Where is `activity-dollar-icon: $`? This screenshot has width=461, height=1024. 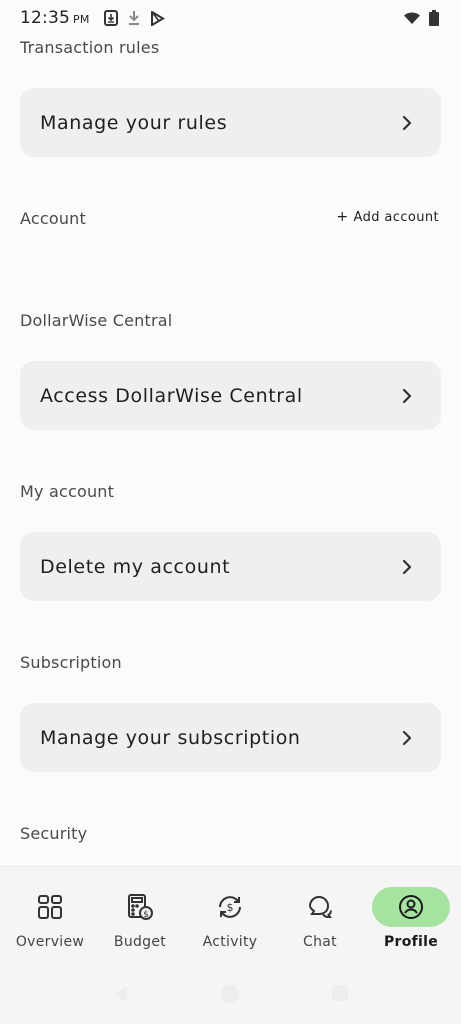
activity-dollar-icon: $ is located at coordinates (230, 907).